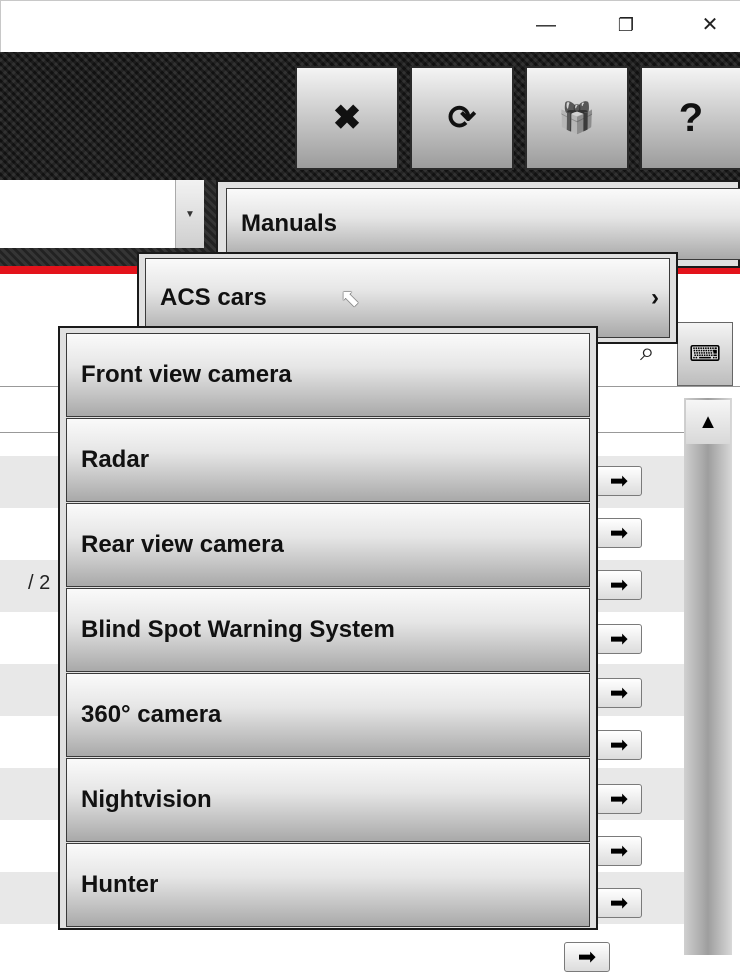 The width and height of the screenshot is (740, 972). I want to click on menu-item-360-camera: 360° camera, so click(328, 715).